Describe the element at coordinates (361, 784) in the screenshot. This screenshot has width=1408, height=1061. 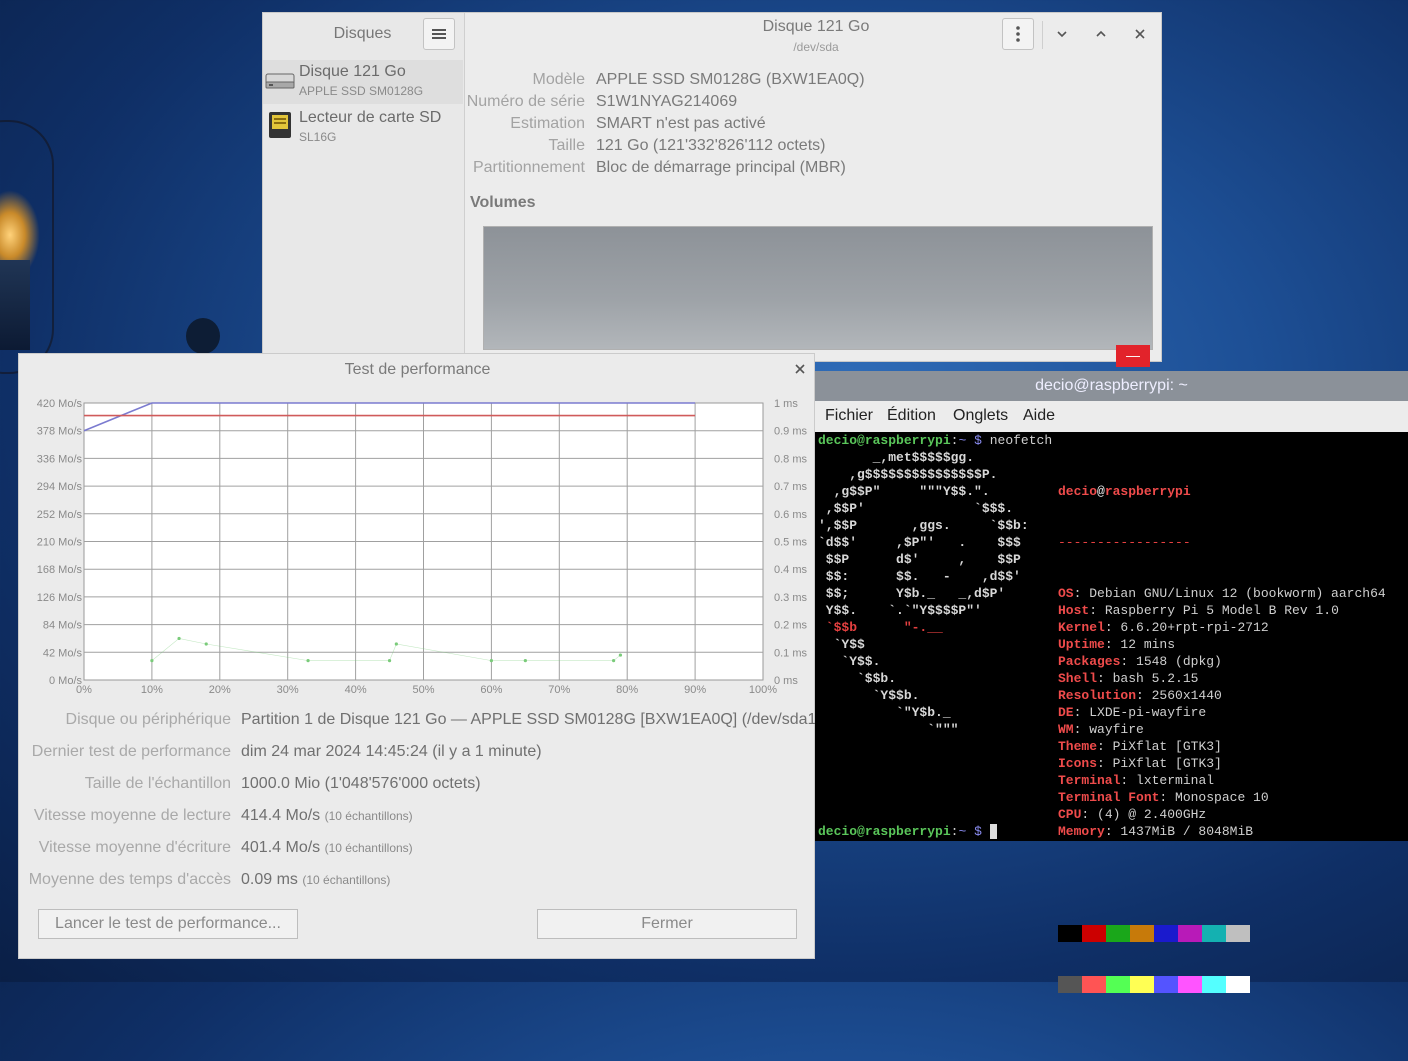
I see `info-value: 1000.0 Mio (1'048'576'000 octets)` at that location.